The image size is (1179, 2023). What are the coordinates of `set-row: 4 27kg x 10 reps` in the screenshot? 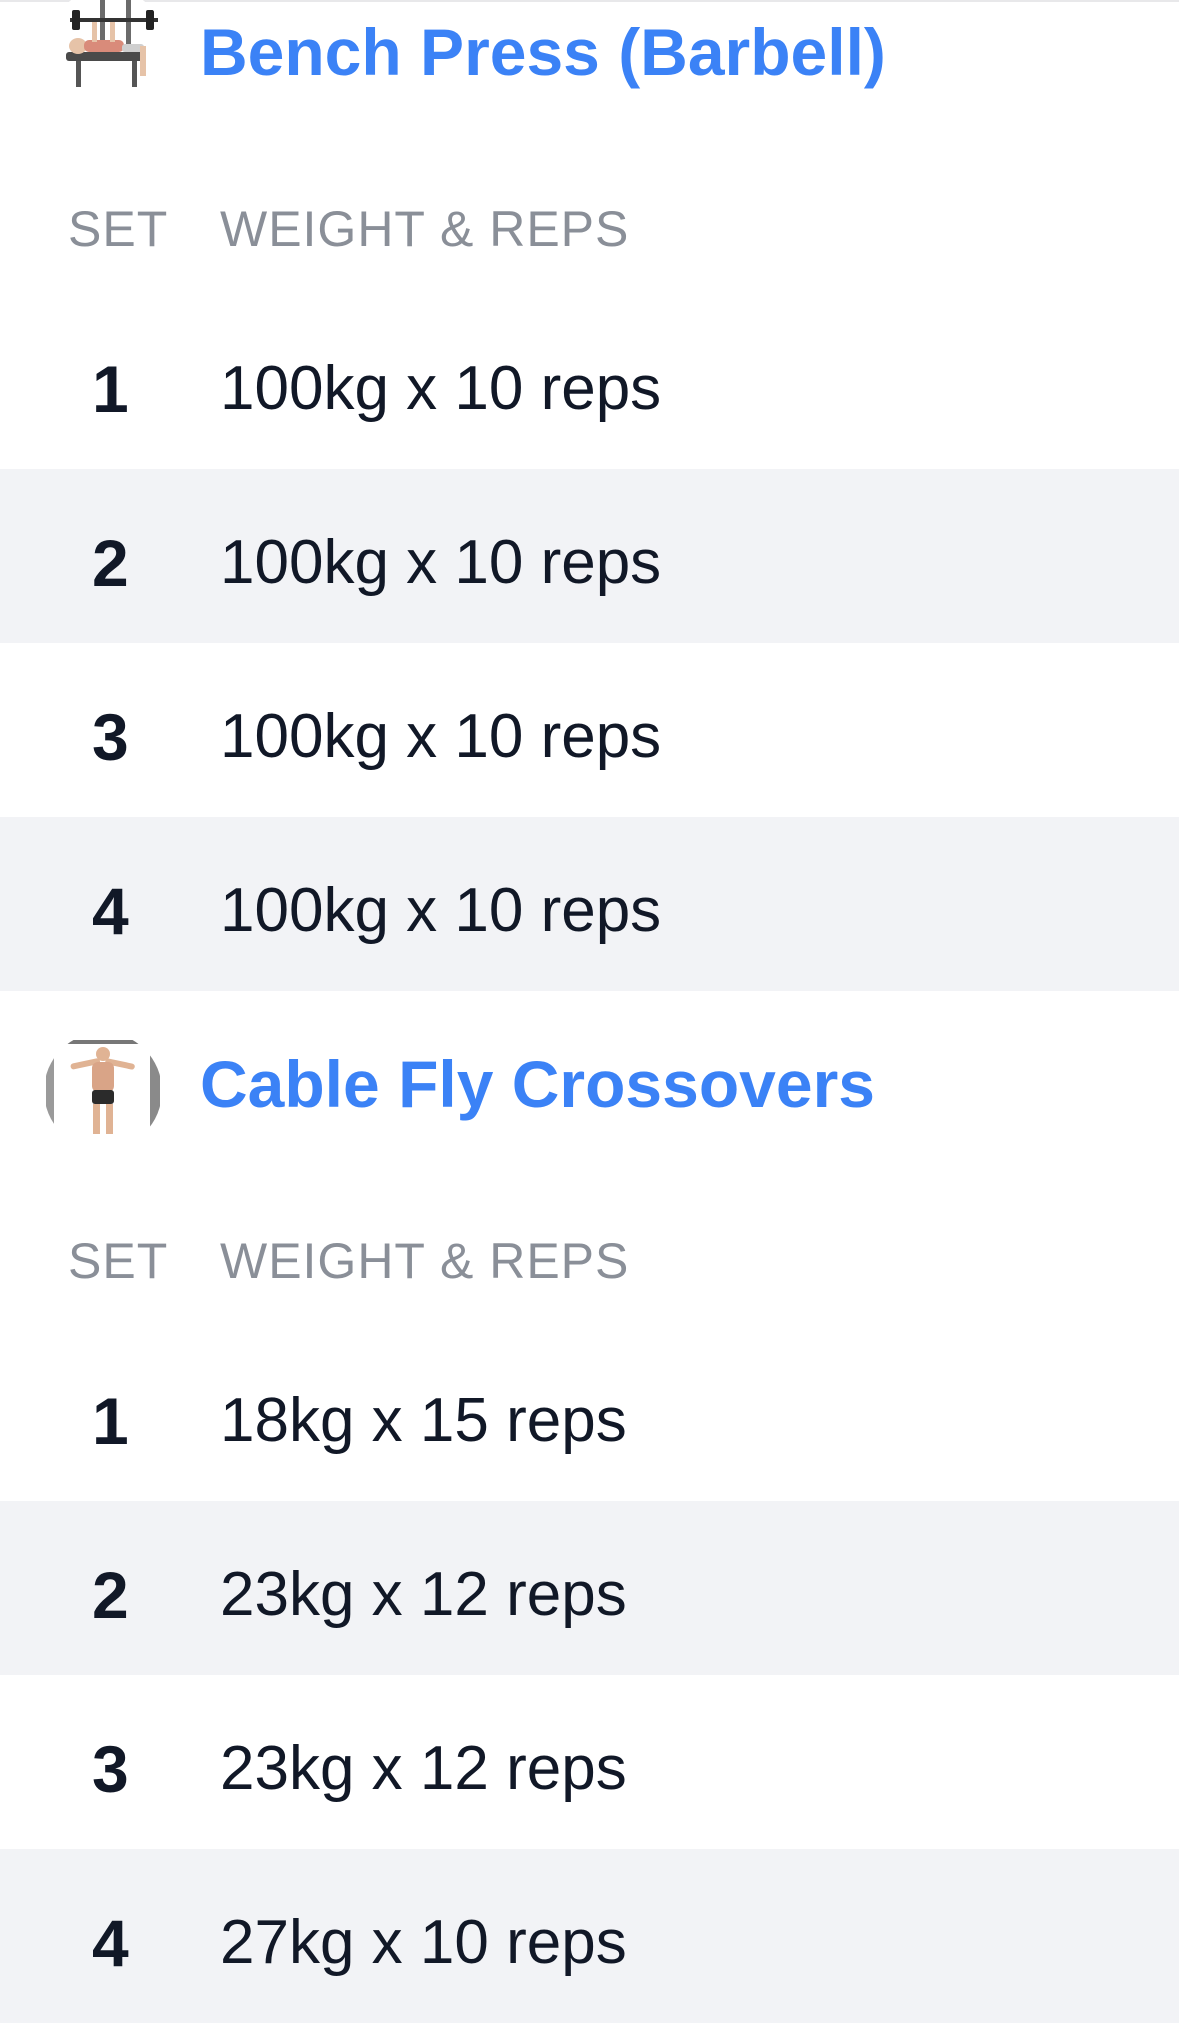 It's located at (589, 1936).